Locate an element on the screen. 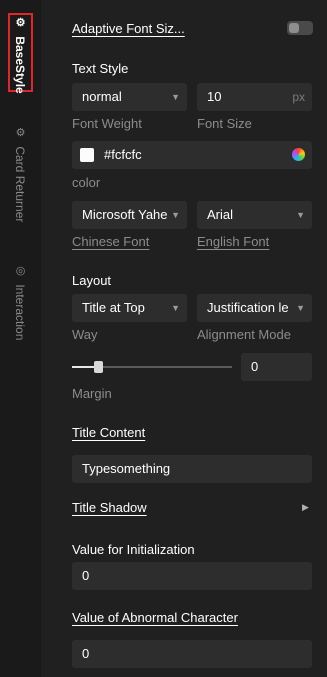 This screenshot has width=327, height=677. way-label: Way is located at coordinates (85, 334).